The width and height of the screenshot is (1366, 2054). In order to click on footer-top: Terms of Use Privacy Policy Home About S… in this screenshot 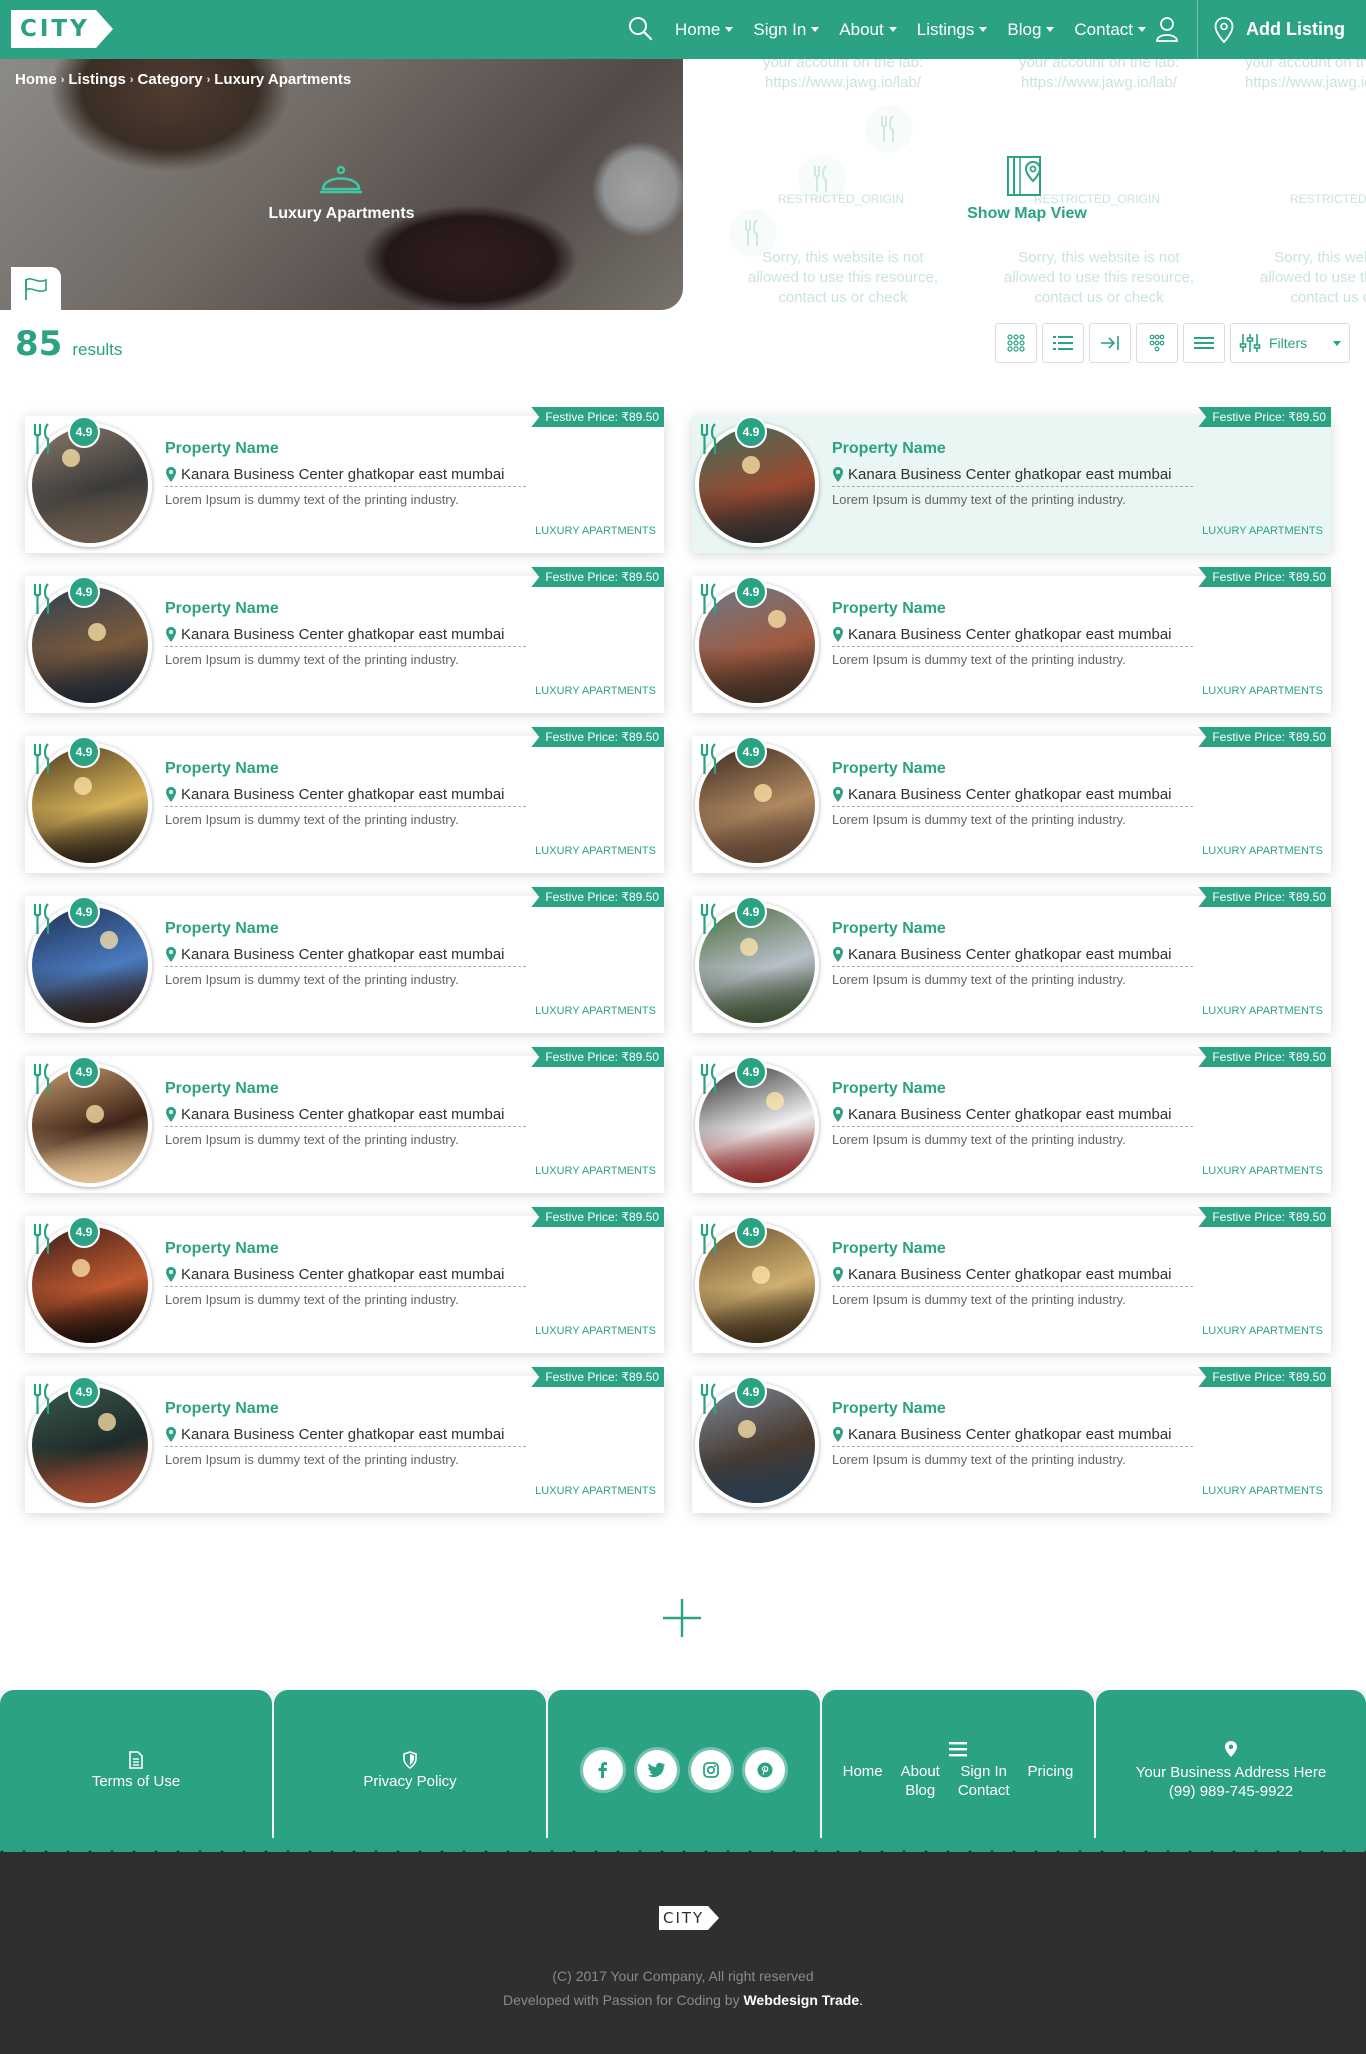, I will do `click(683, 1770)`.